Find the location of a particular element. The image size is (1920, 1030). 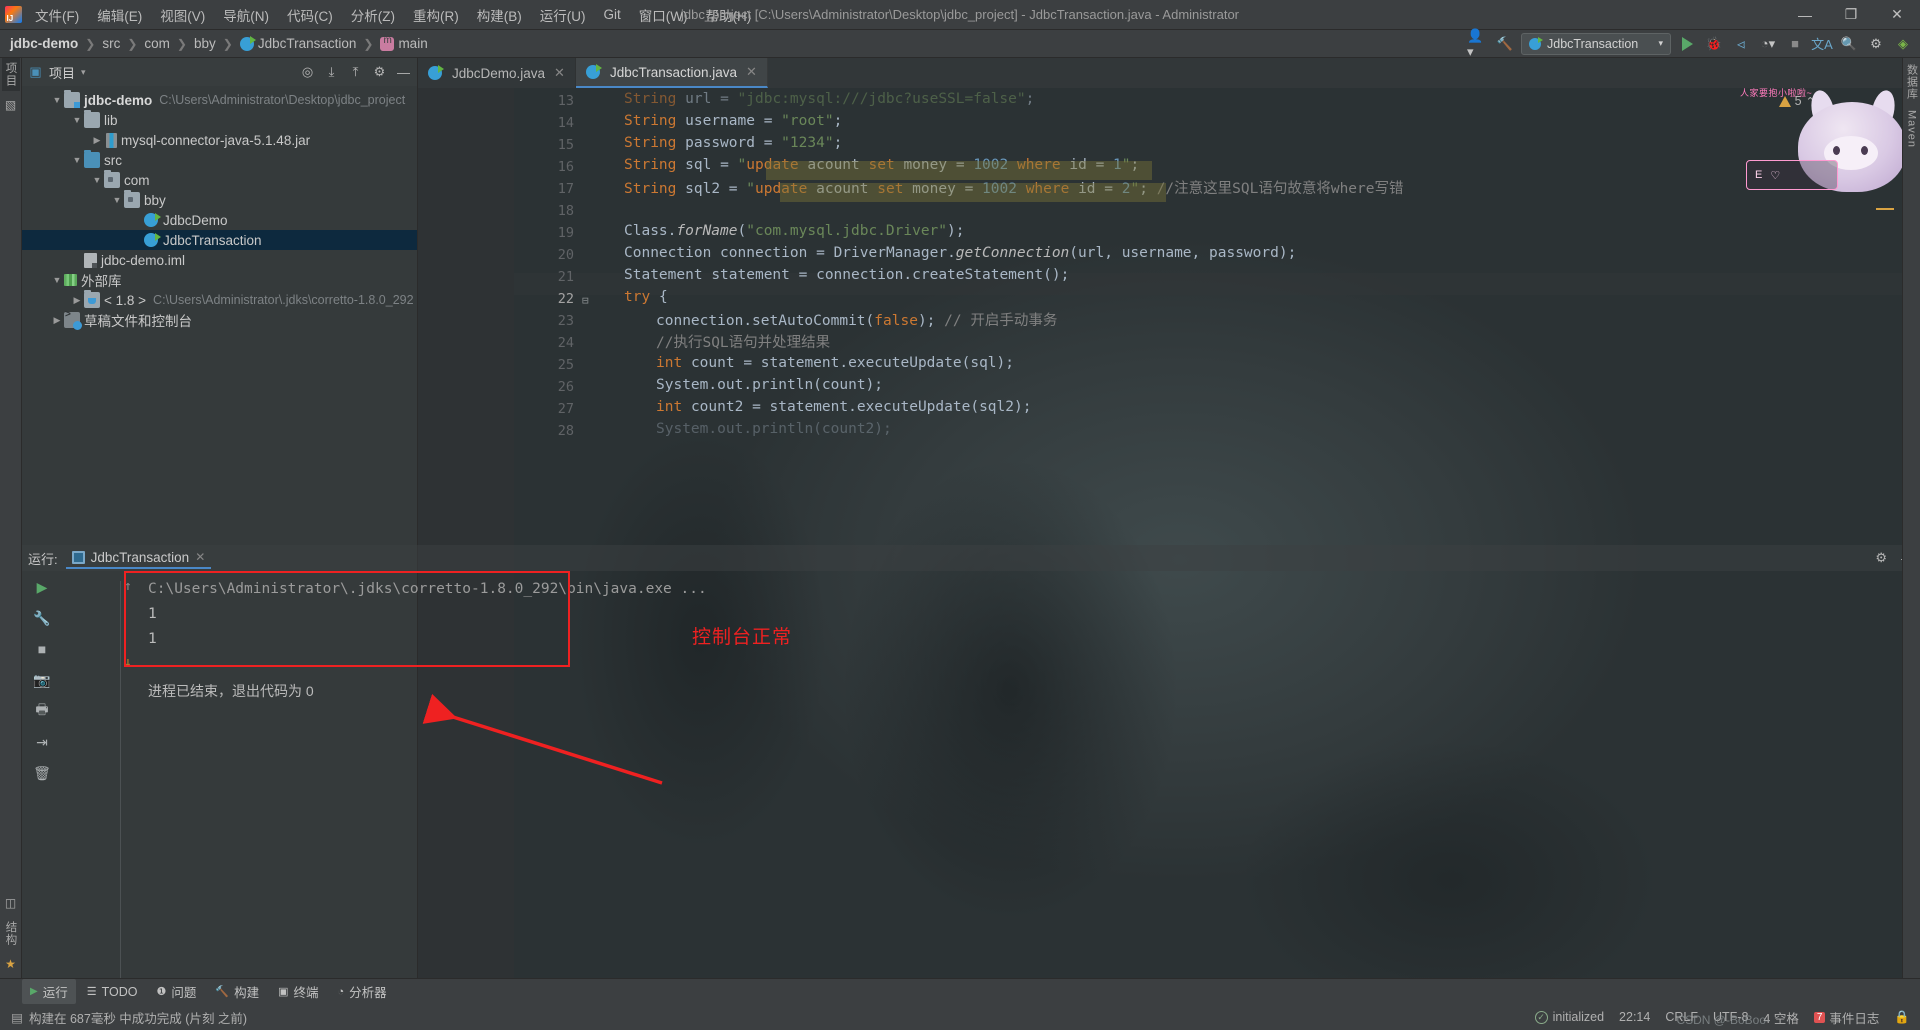

wrench-icon: 🔧 is located at coordinates (42, 618).